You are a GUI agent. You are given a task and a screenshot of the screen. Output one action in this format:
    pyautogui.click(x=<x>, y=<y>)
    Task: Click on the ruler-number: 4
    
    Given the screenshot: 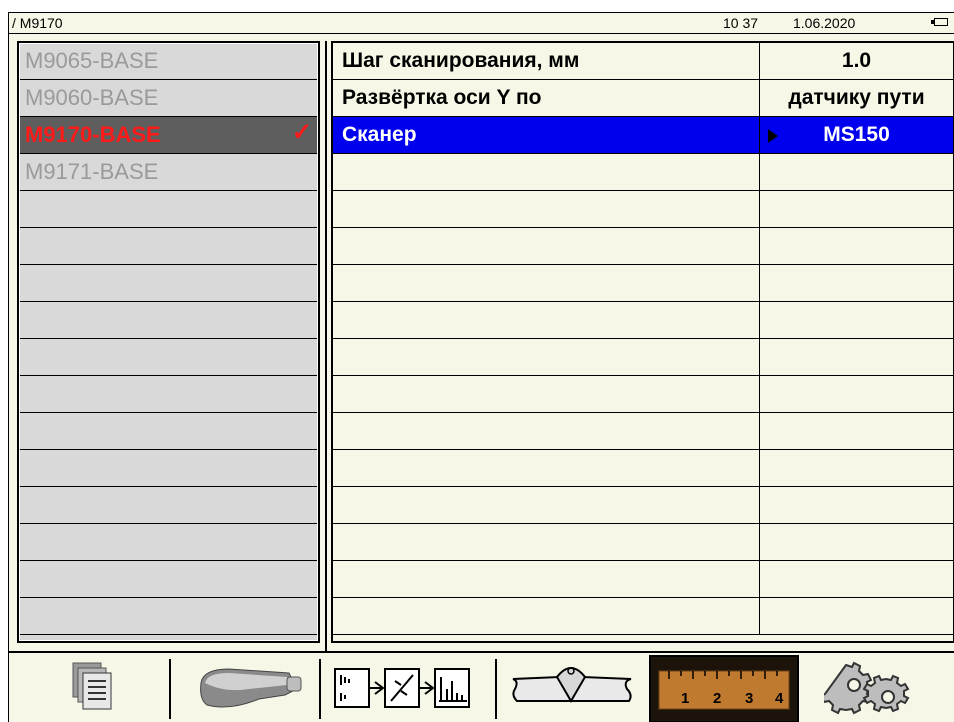 What is the action you would take?
    pyautogui.click(x=779, y=698)
    